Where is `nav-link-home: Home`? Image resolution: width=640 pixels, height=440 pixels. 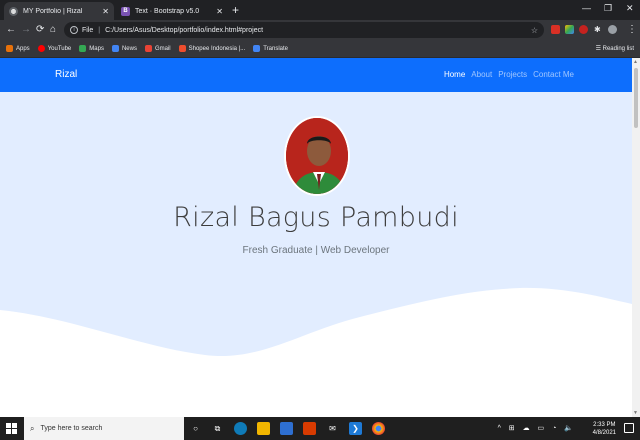 nav-link-home: Home is located at coordinates (454, 74).